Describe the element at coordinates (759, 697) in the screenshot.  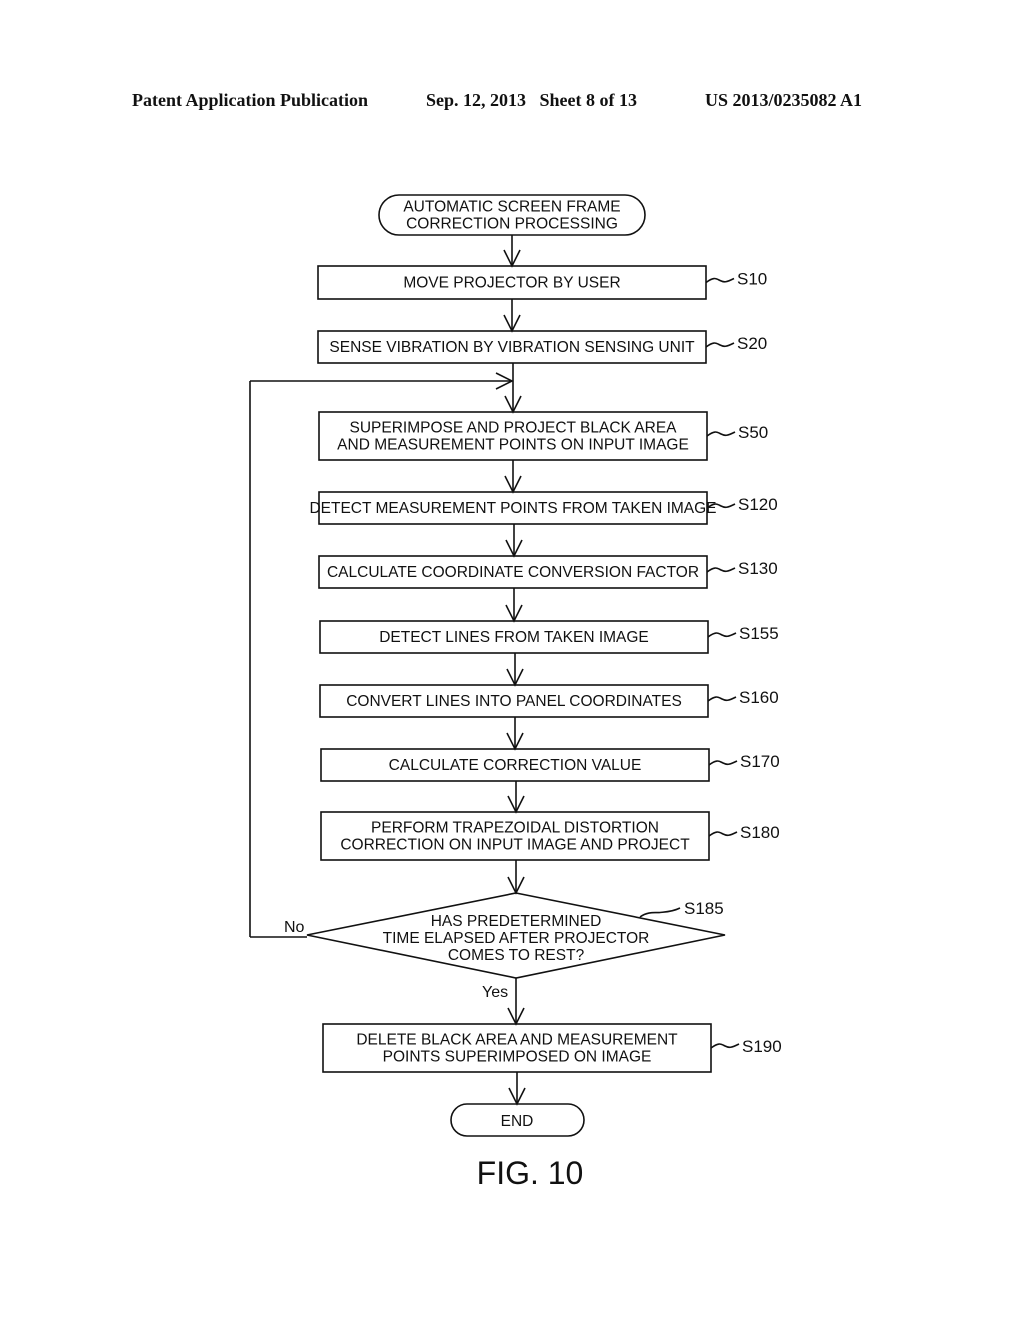
I see `step-id-label: S160` at that location.